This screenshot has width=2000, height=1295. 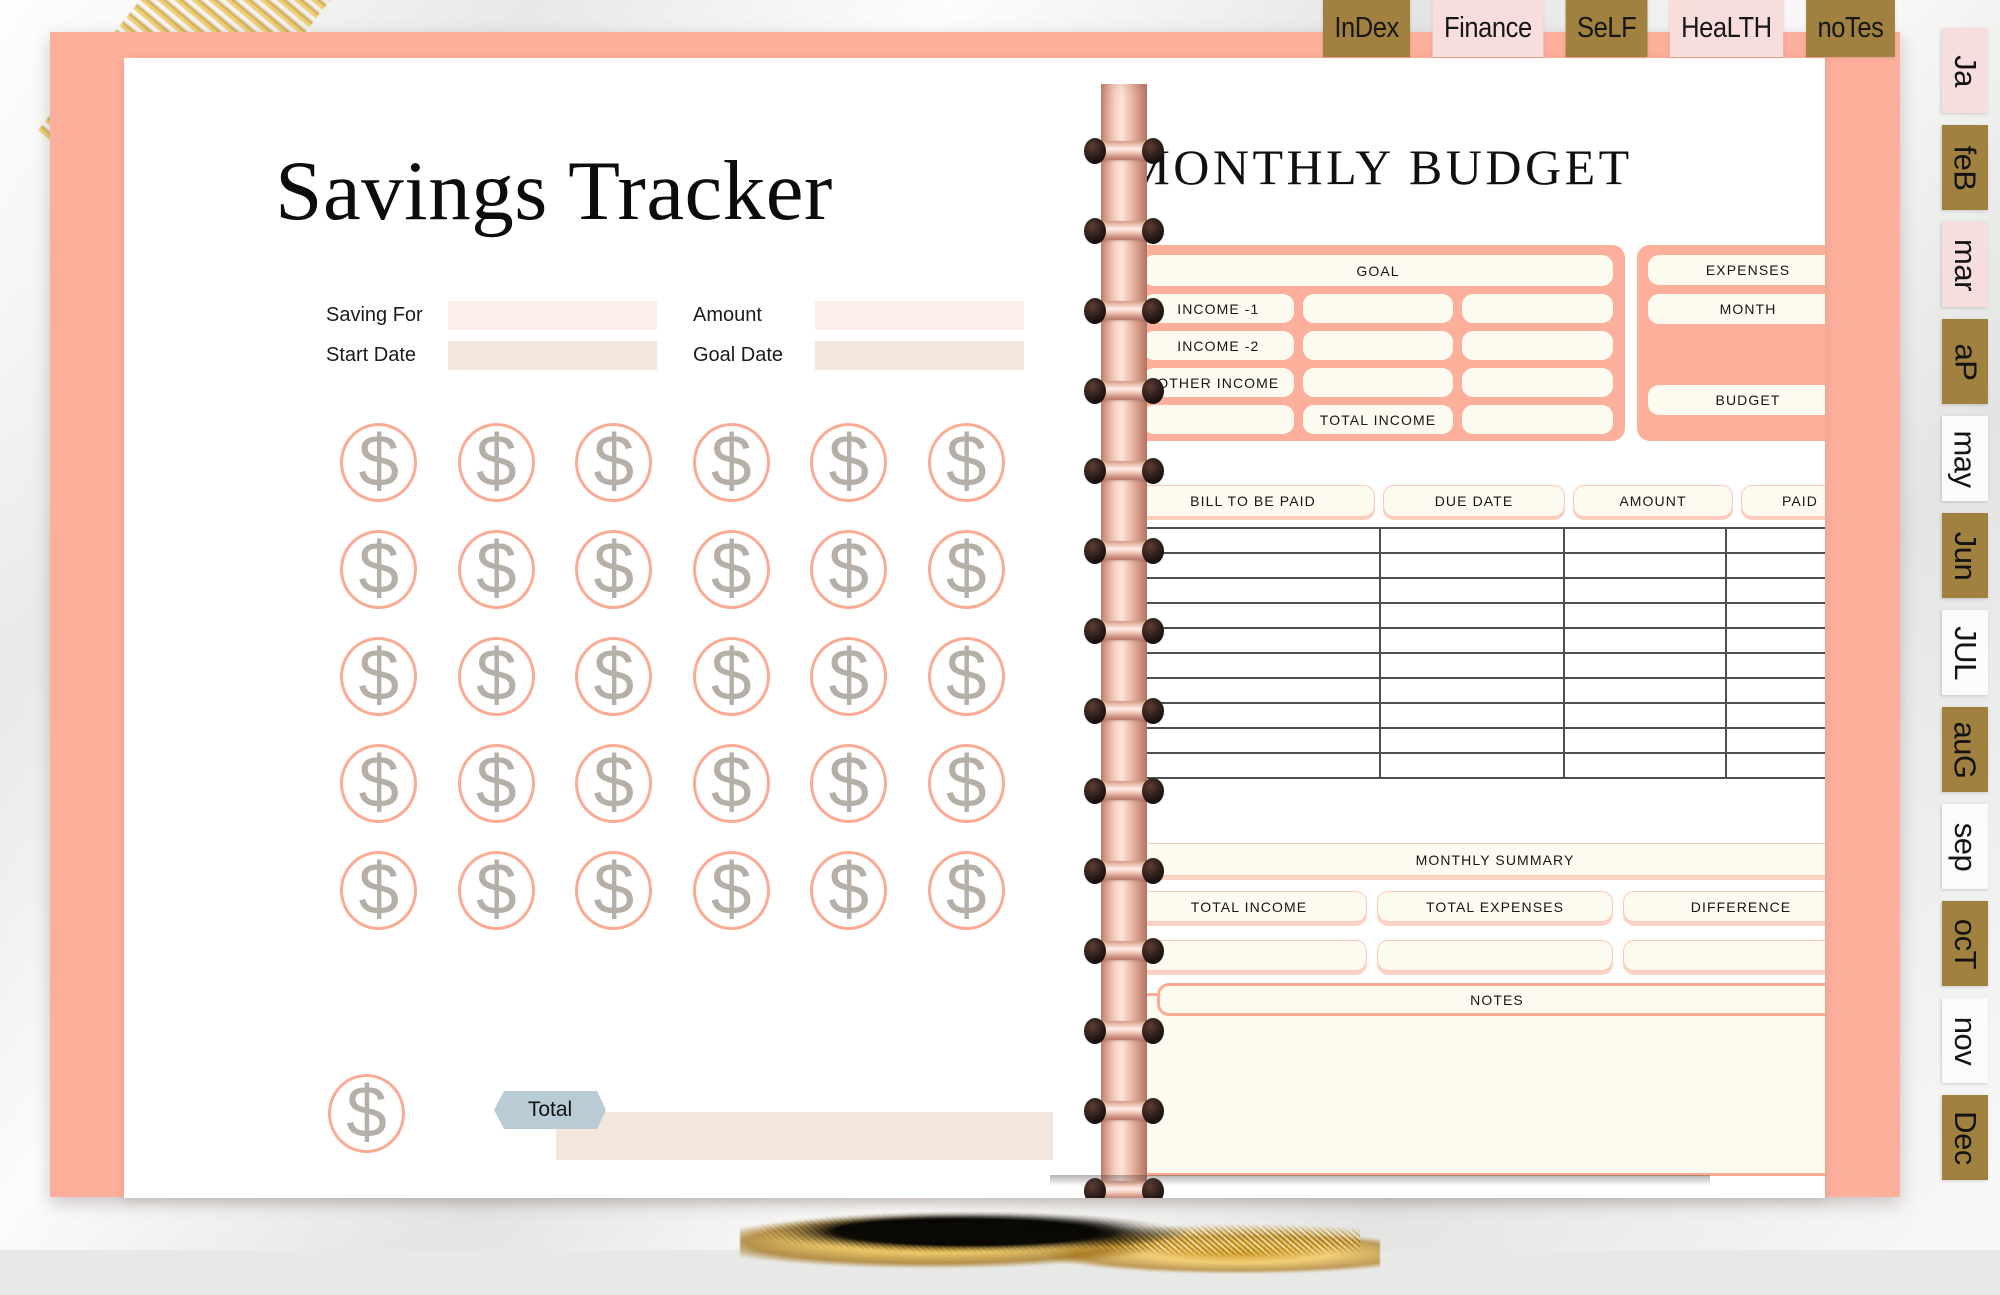 I want to click on bills-table, so click(x=1478, y=653).